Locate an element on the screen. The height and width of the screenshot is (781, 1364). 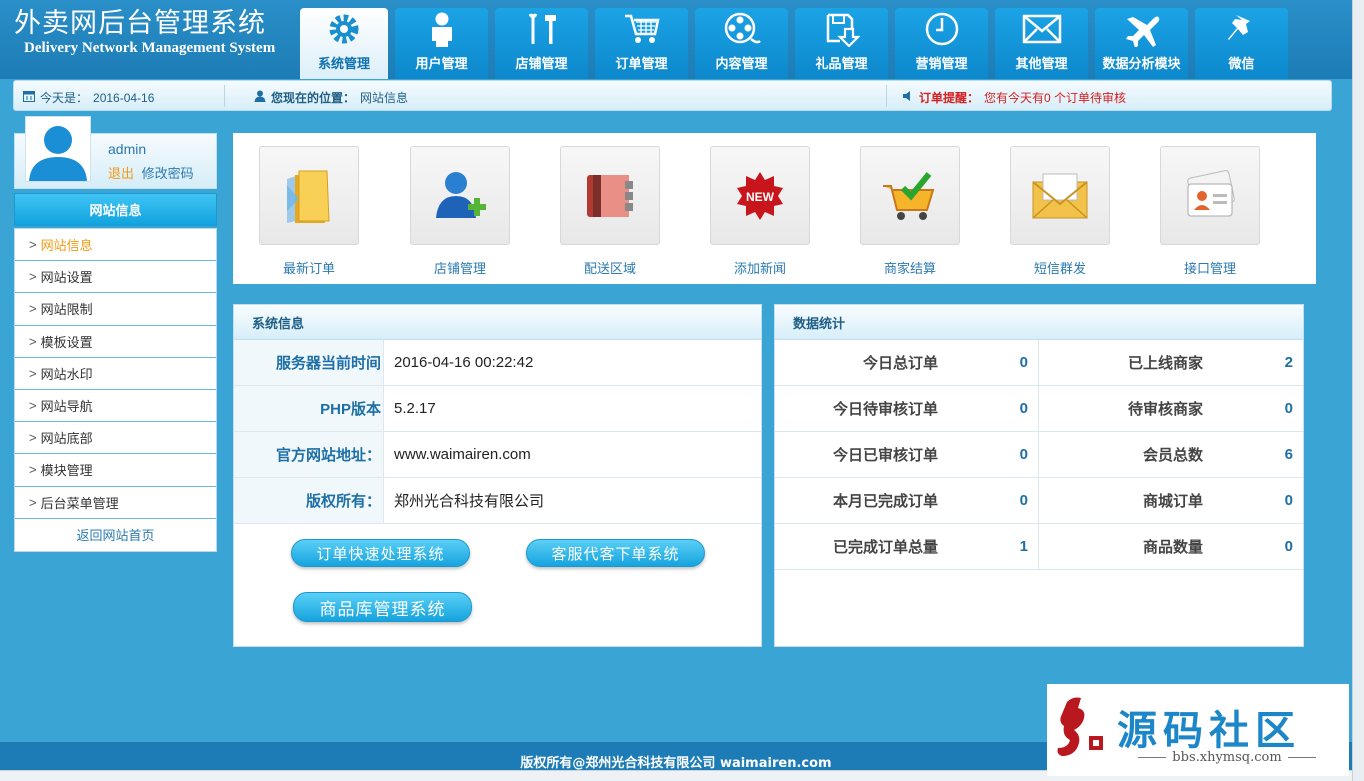
stat-cell: 今日待审核订单 0 is located at coordinates (907, 408).